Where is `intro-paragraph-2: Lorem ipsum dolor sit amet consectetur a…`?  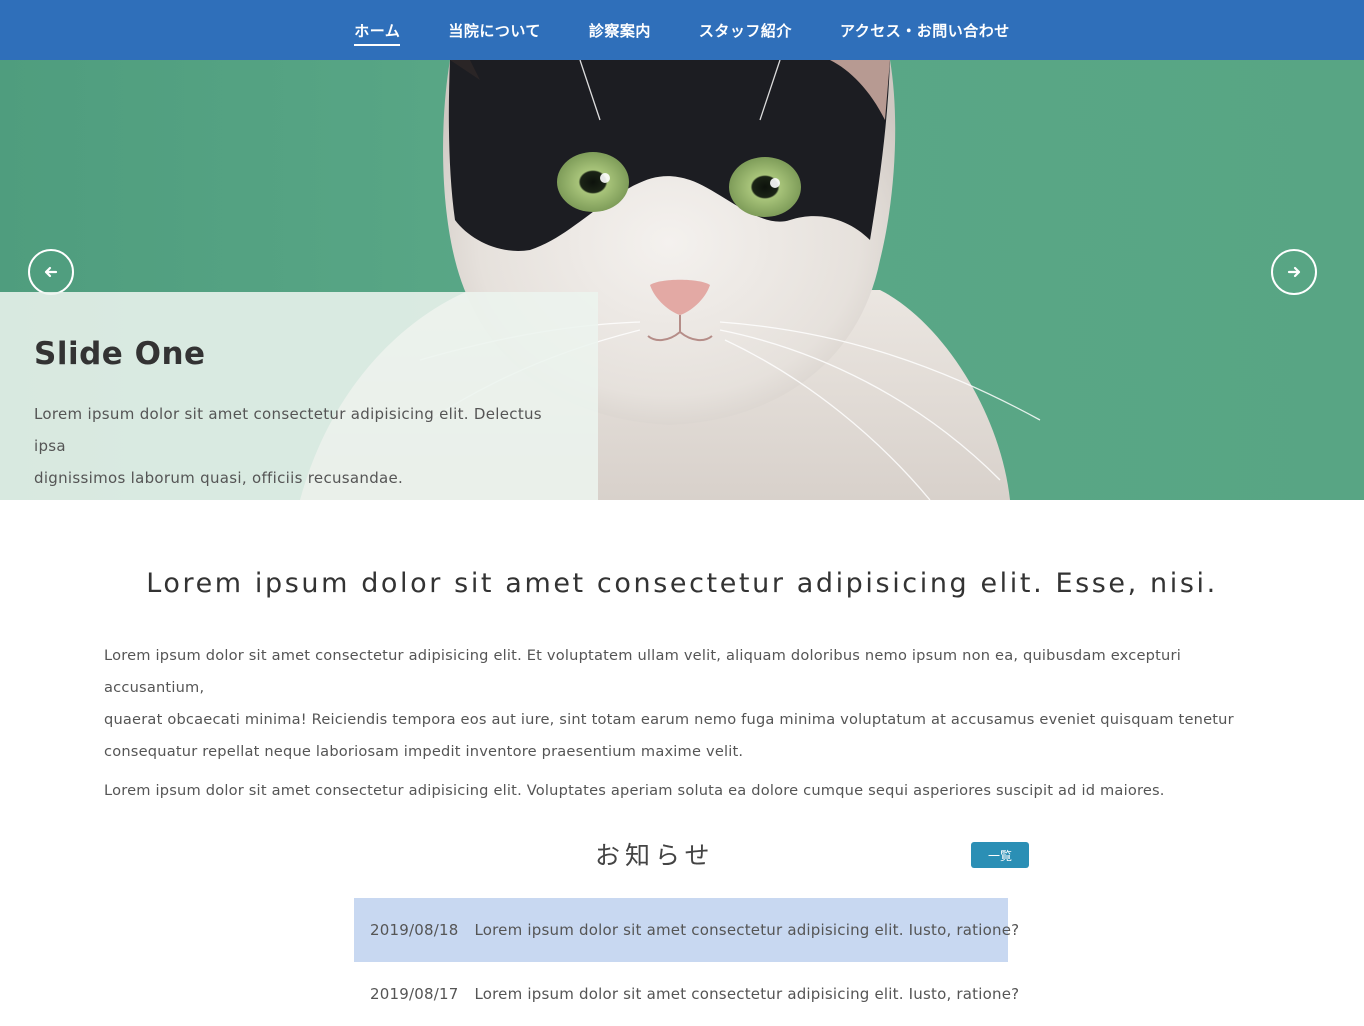 intro-paragraph-2: Lorem ipsum dolor sit amet consectetur a… is located at coordinates (634, 790).